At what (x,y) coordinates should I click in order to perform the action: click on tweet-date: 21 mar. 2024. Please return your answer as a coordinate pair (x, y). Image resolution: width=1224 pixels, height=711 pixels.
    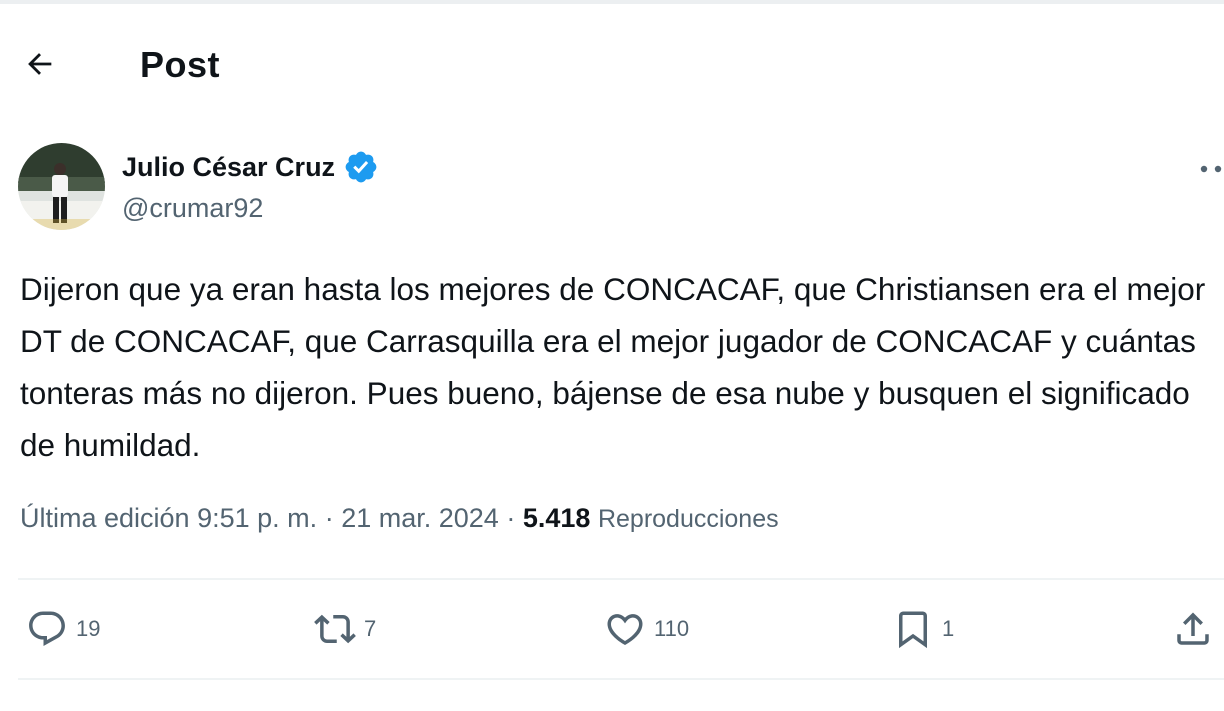
    Looking at the image, I should click on (420, 518).